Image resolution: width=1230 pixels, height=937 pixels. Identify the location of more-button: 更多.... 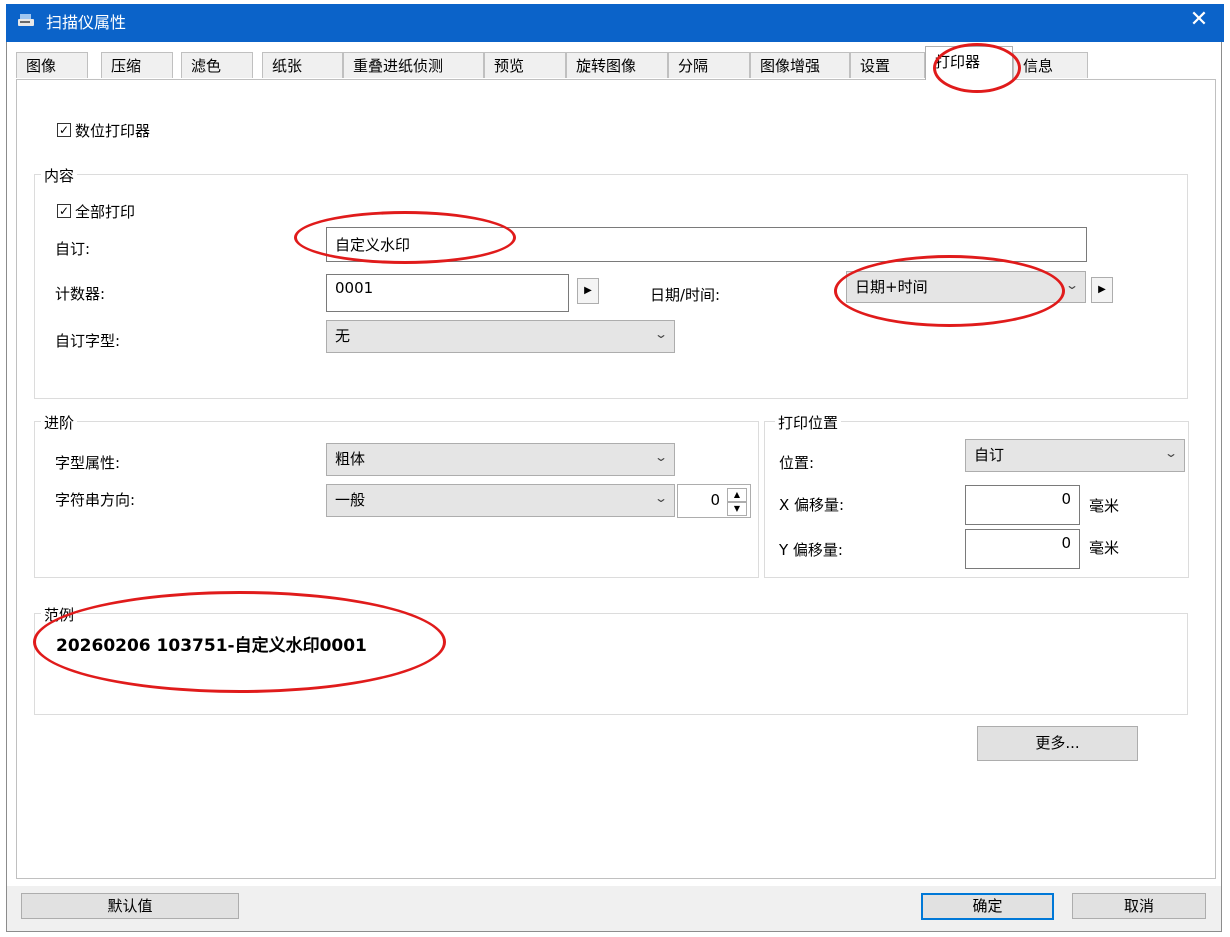
(1057, 743).